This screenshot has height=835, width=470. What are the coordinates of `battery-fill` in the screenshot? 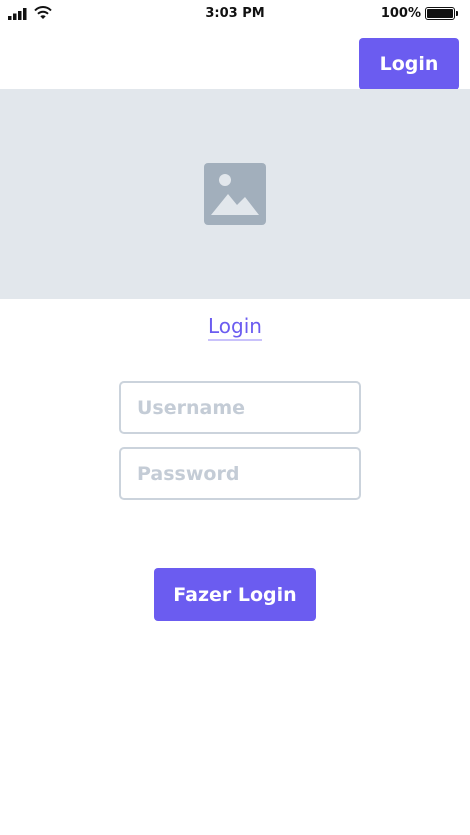 It's located at (440, 13).